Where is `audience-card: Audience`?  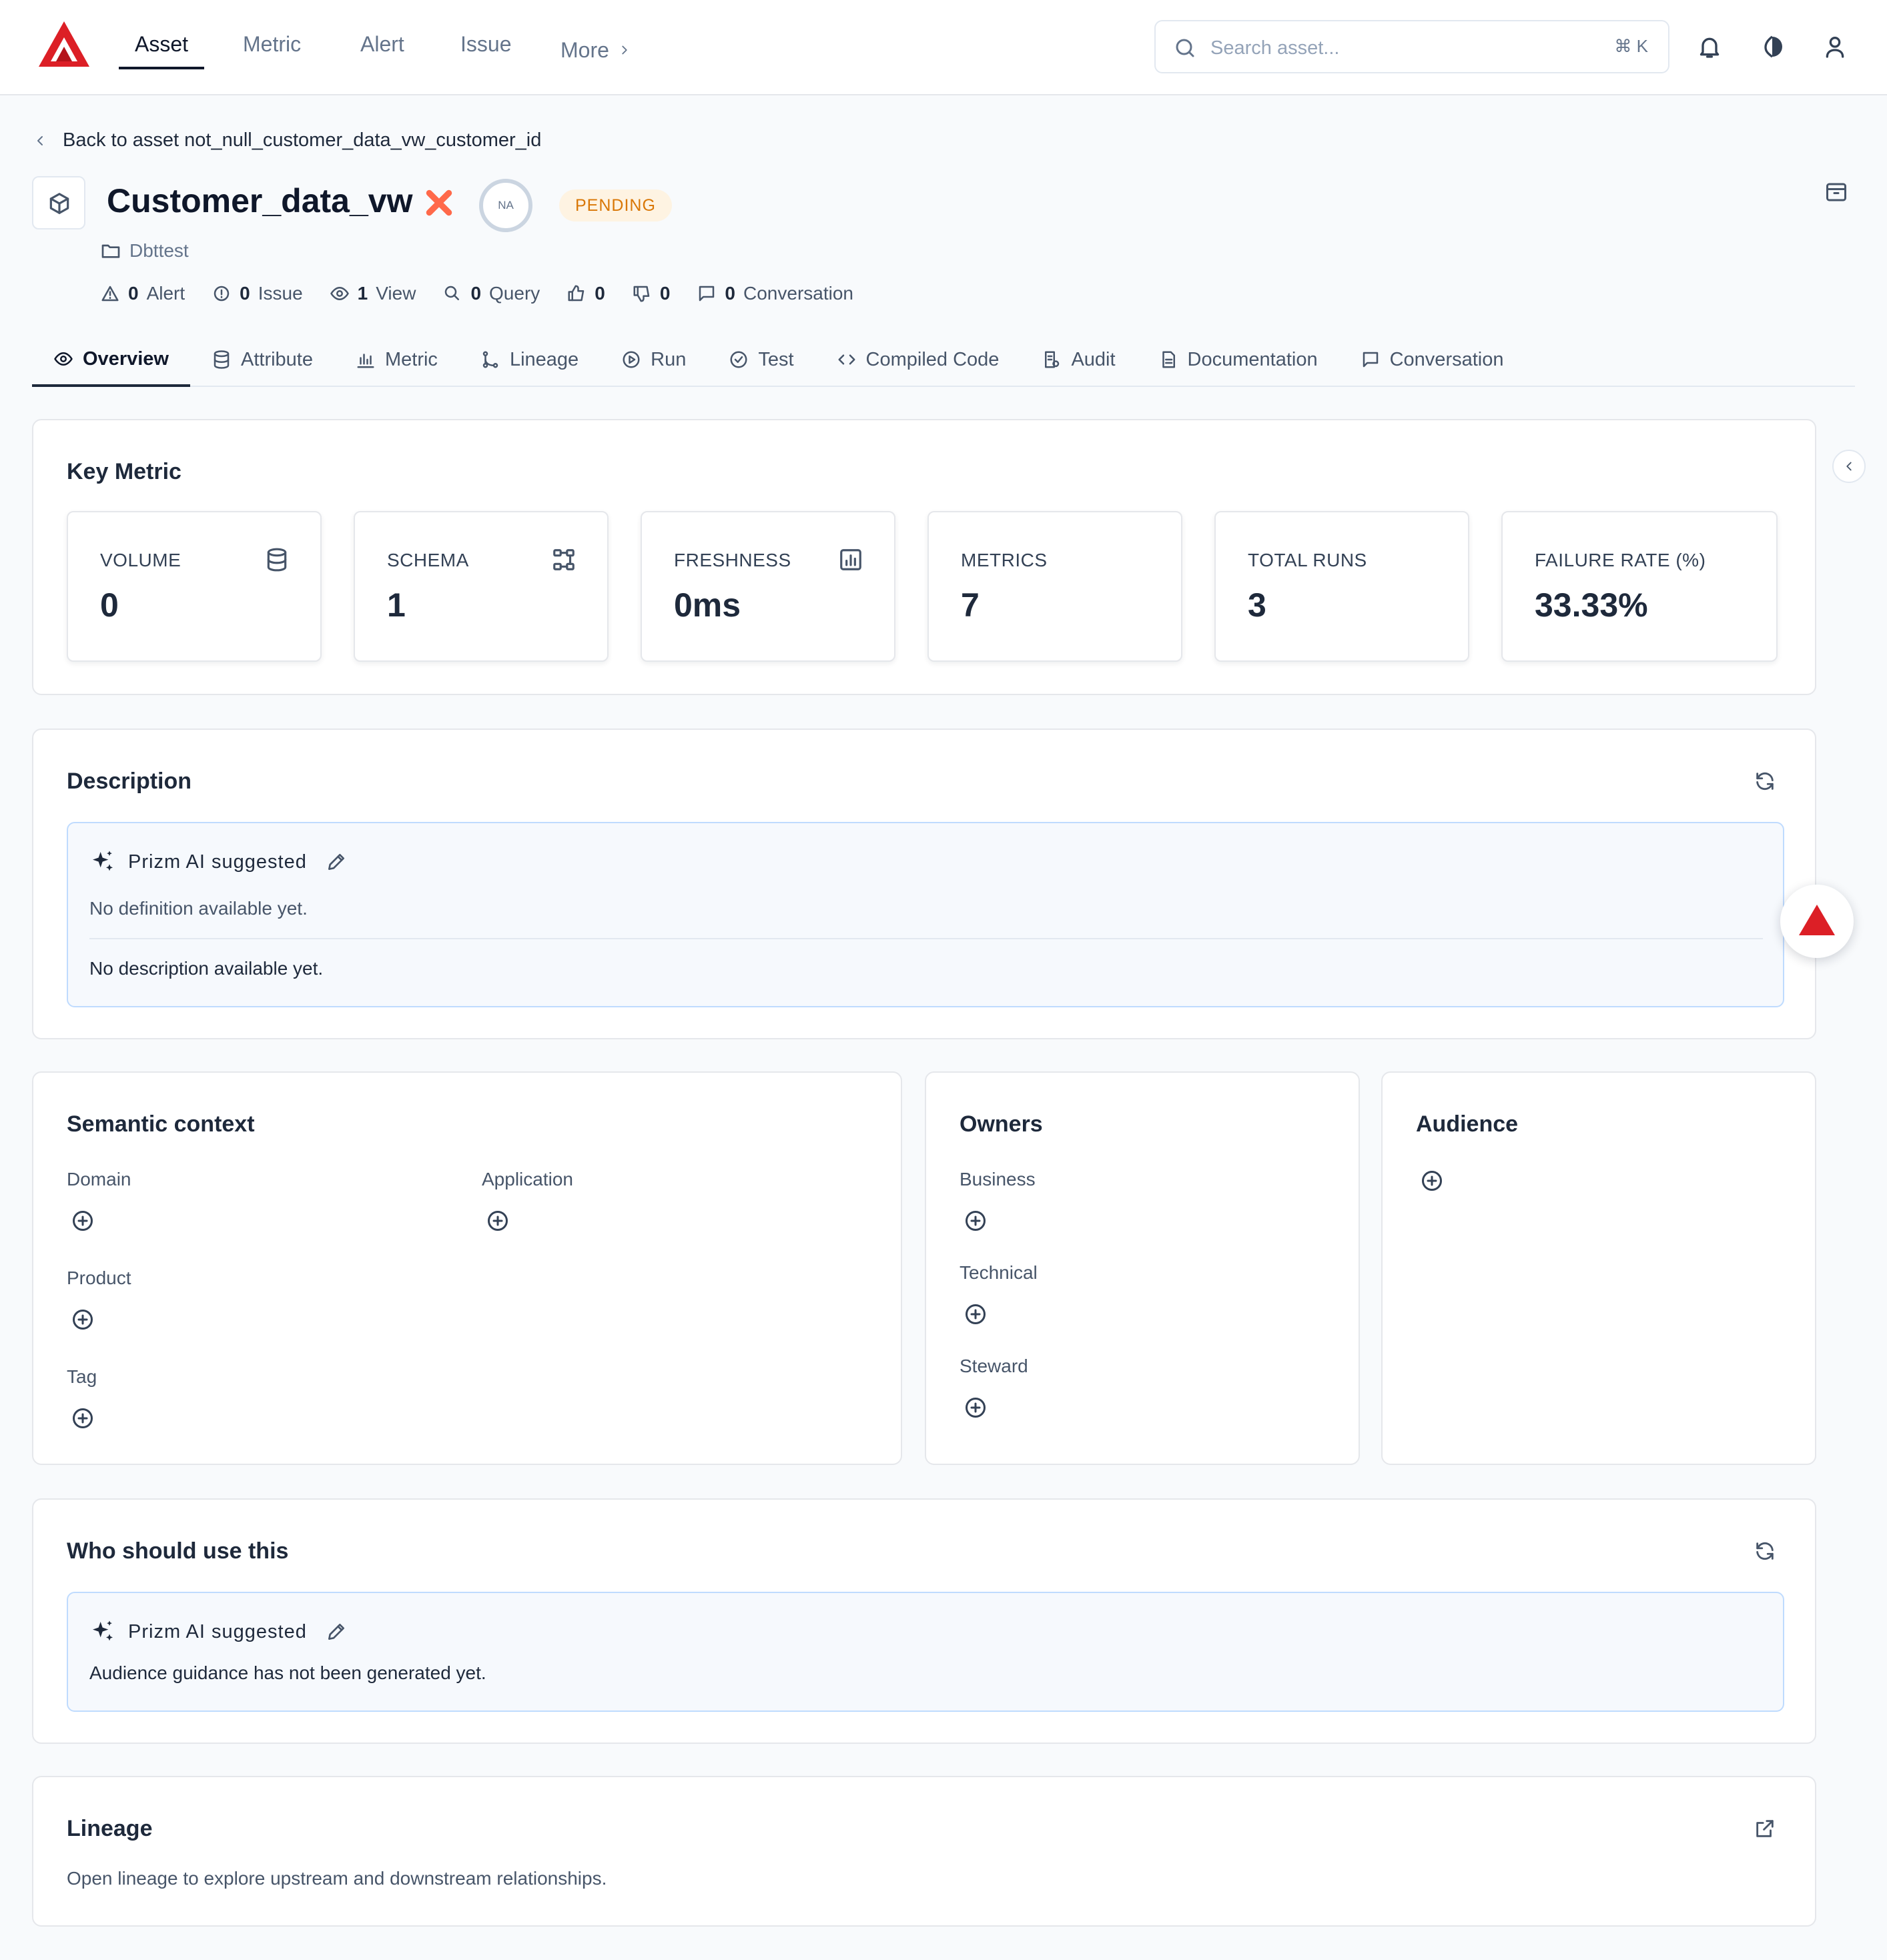
audience-card: Audience is located at coordinates (1598, 1268).